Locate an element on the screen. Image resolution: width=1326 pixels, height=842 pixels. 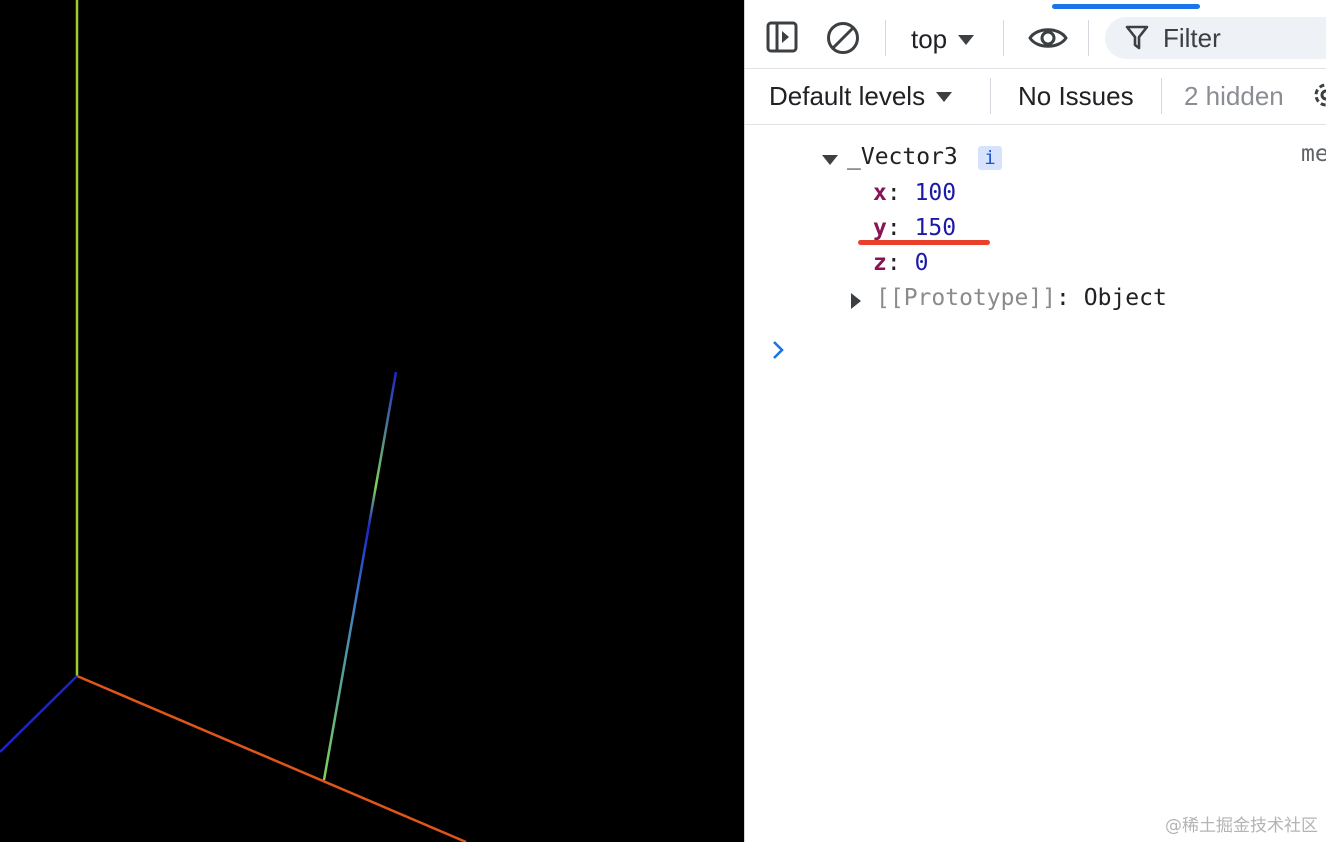
context-selector-label: top is located at coordinates (929, 39).